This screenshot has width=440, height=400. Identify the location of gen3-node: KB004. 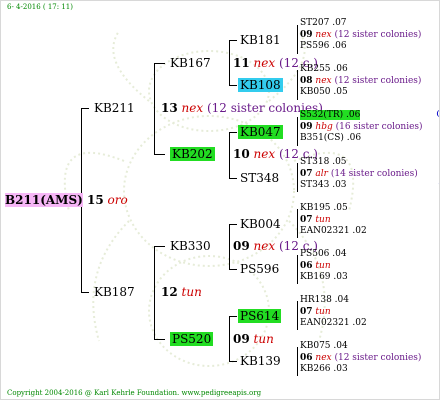
(260, 224).